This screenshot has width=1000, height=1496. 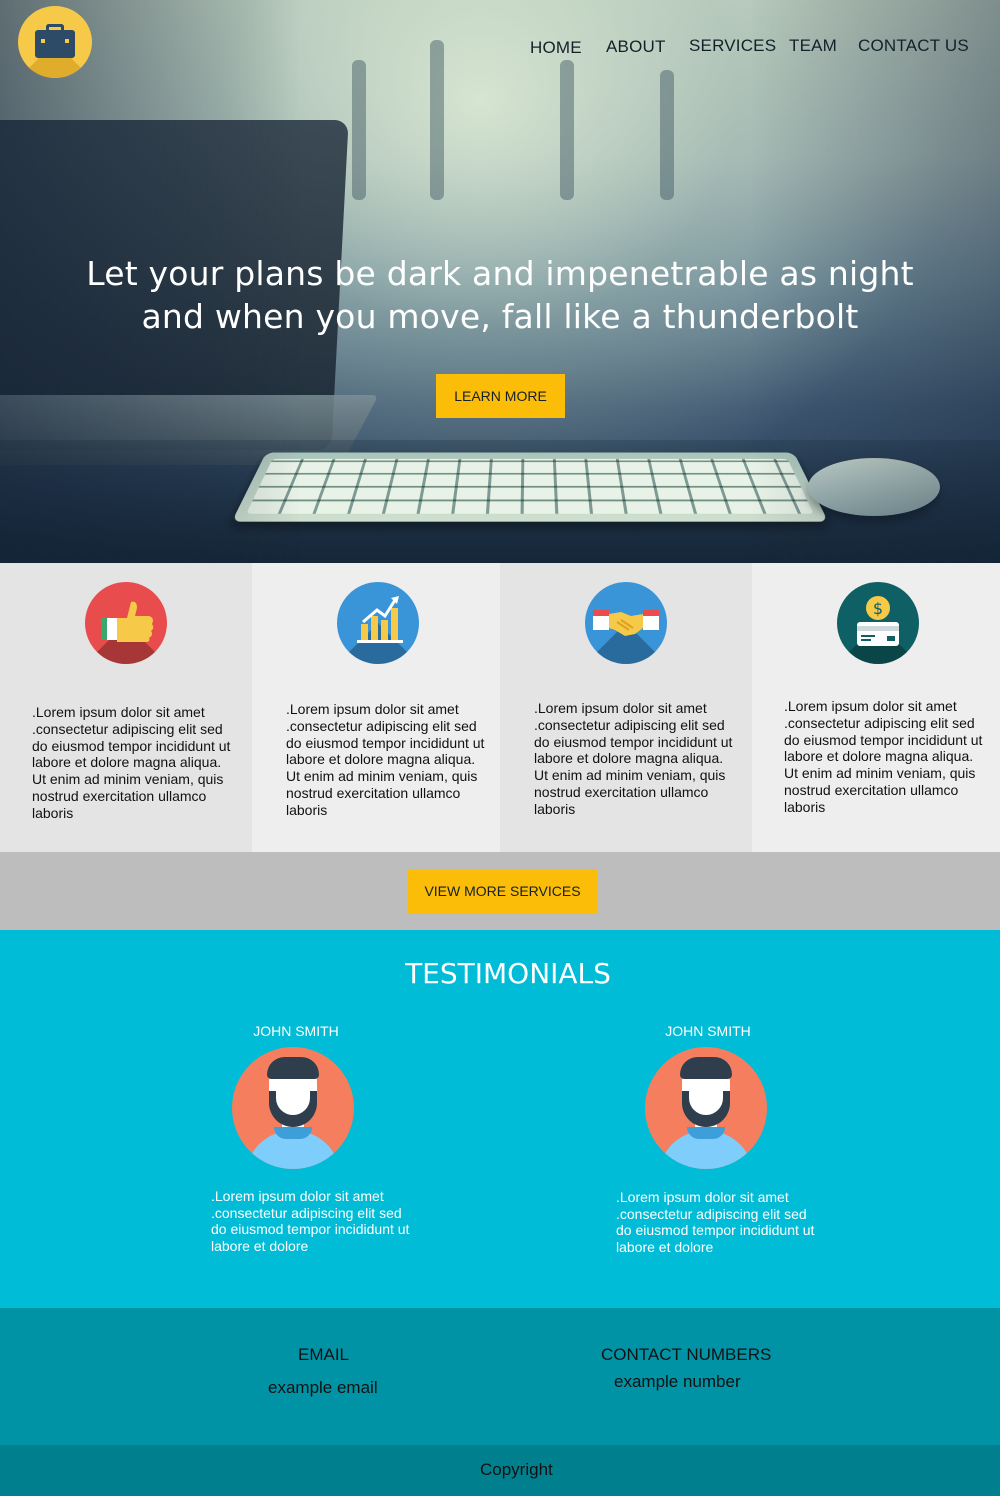 I want to click on email-label: EMAIL, so click(x=324, y=1354).